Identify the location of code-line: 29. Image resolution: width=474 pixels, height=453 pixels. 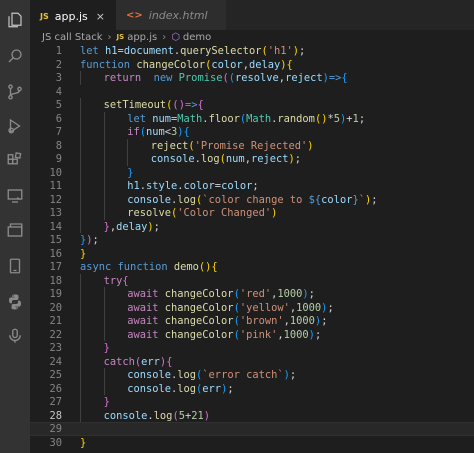
(252, 429).